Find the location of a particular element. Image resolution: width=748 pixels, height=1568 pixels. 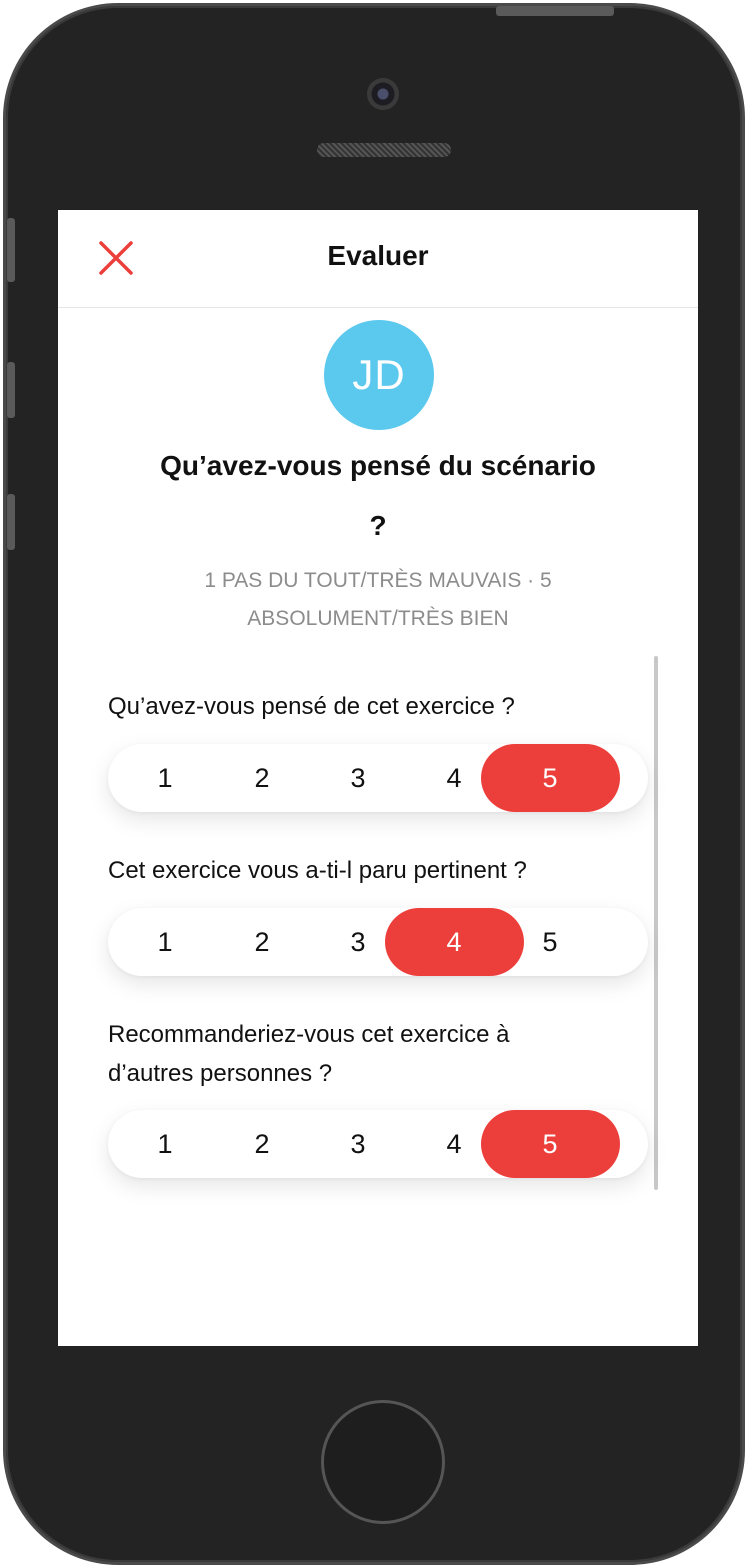

top-bar: Evaluer is located at coordinates (378, 259).